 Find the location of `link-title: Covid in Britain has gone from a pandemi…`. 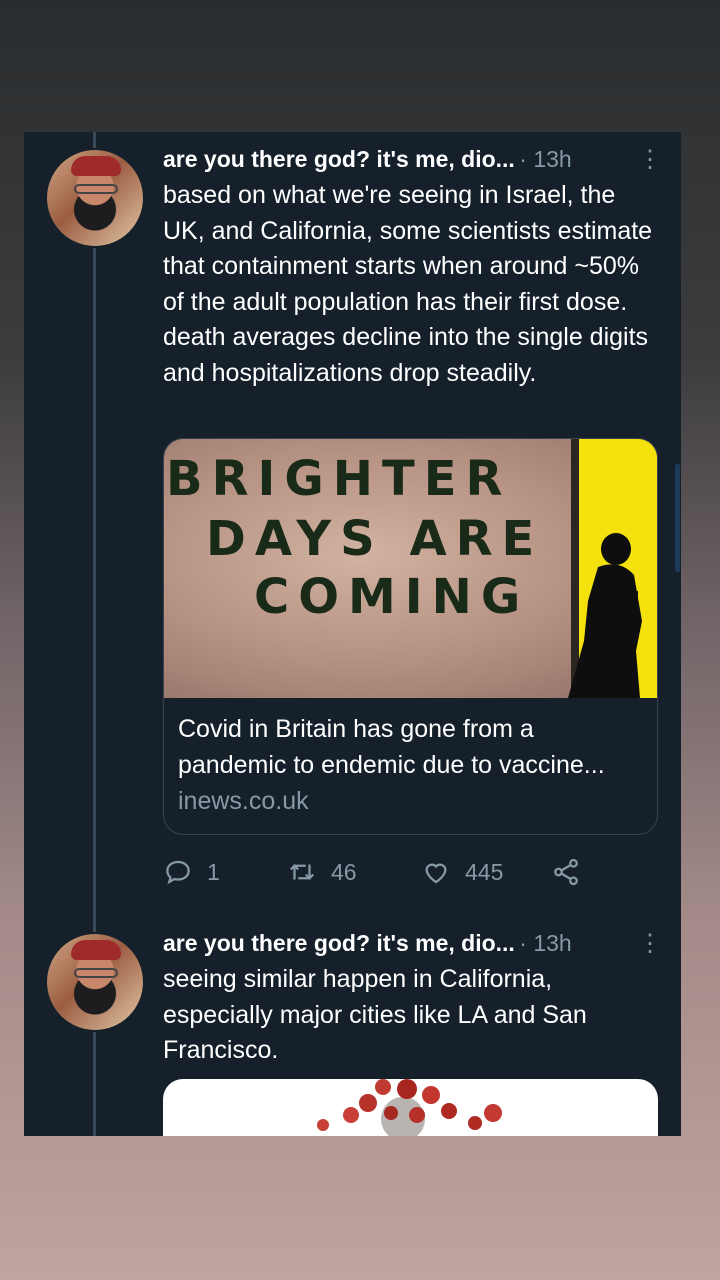

link-title: Covid in Britain has gone from a pandemi… is located at coordinates (413, 747).